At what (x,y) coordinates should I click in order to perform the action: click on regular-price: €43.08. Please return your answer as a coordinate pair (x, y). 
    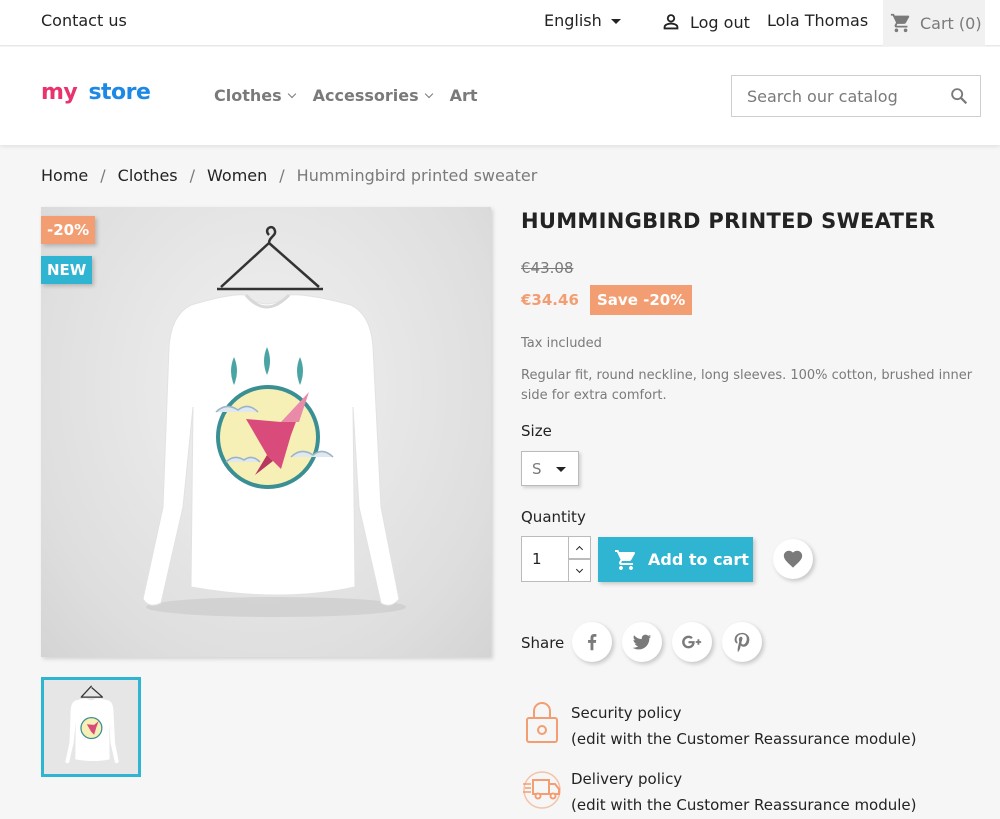
    Looking at the image, I should click on (547, 268).